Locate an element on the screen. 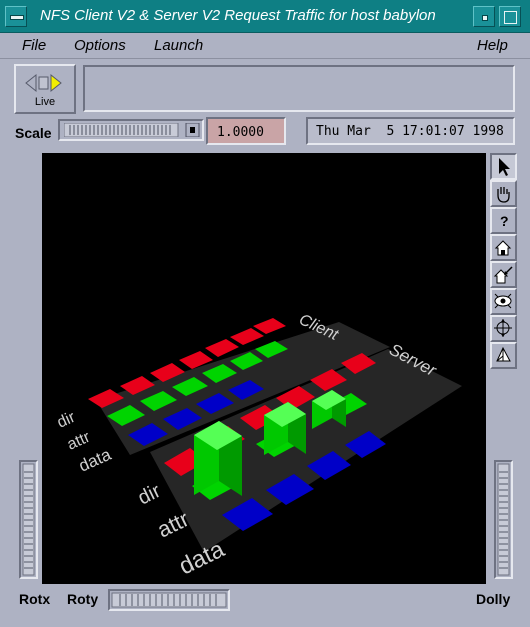 The image size is (530, 627). message-area is located at coordinates (299, 88).